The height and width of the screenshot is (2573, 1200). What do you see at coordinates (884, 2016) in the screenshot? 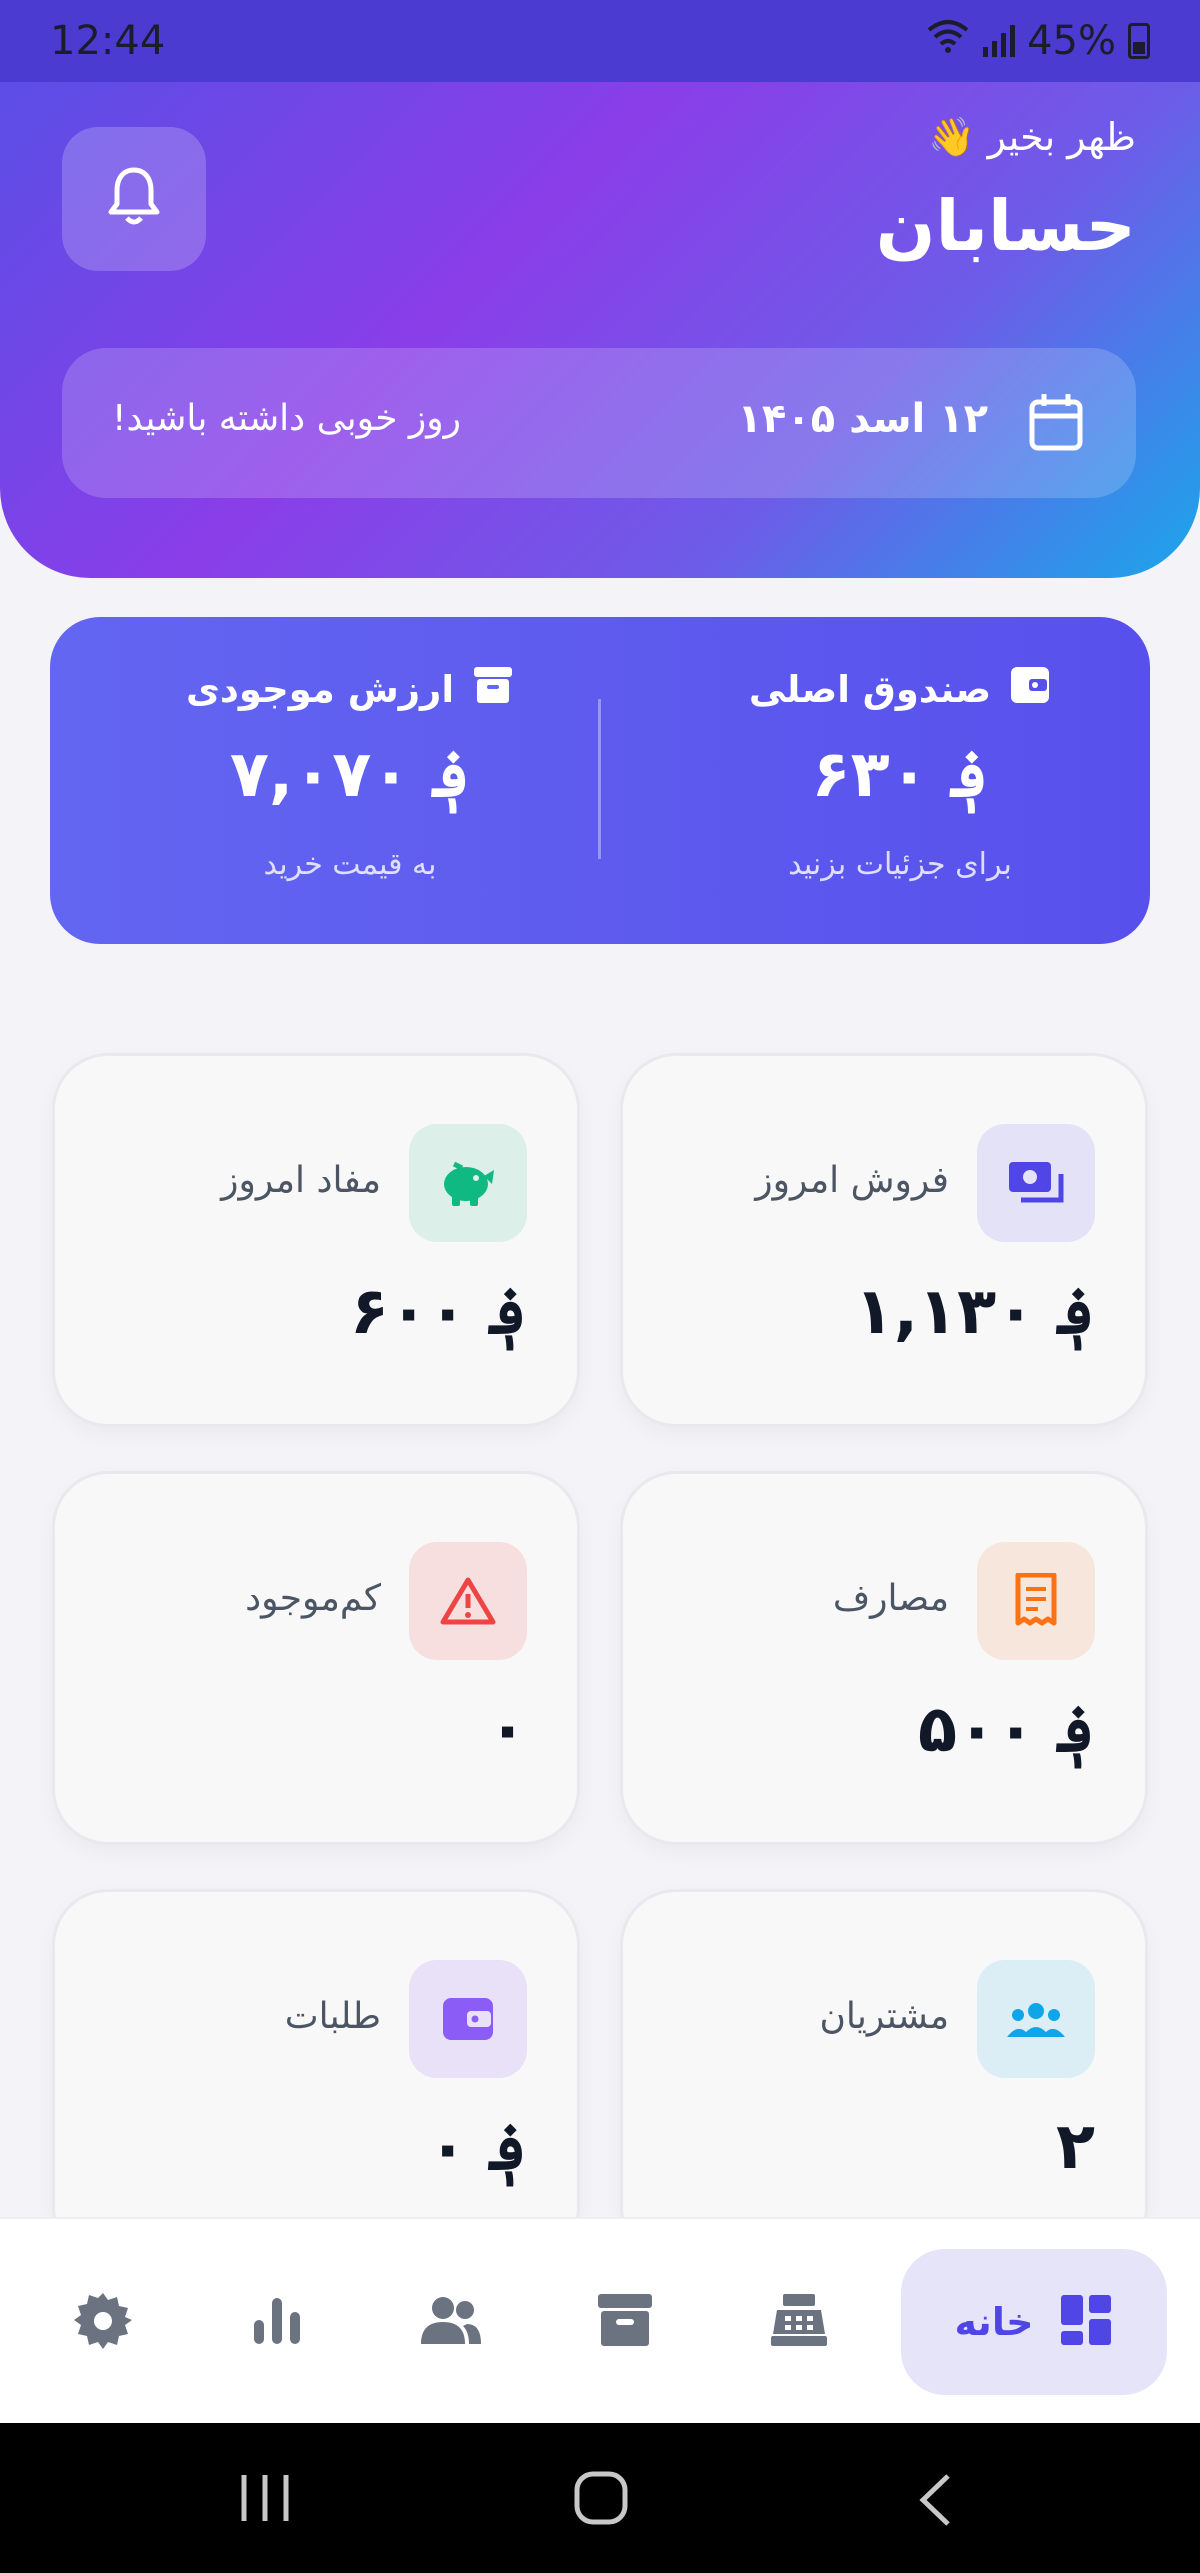
I see `card-label: مشتریان` at bounding box center [884, 2016].